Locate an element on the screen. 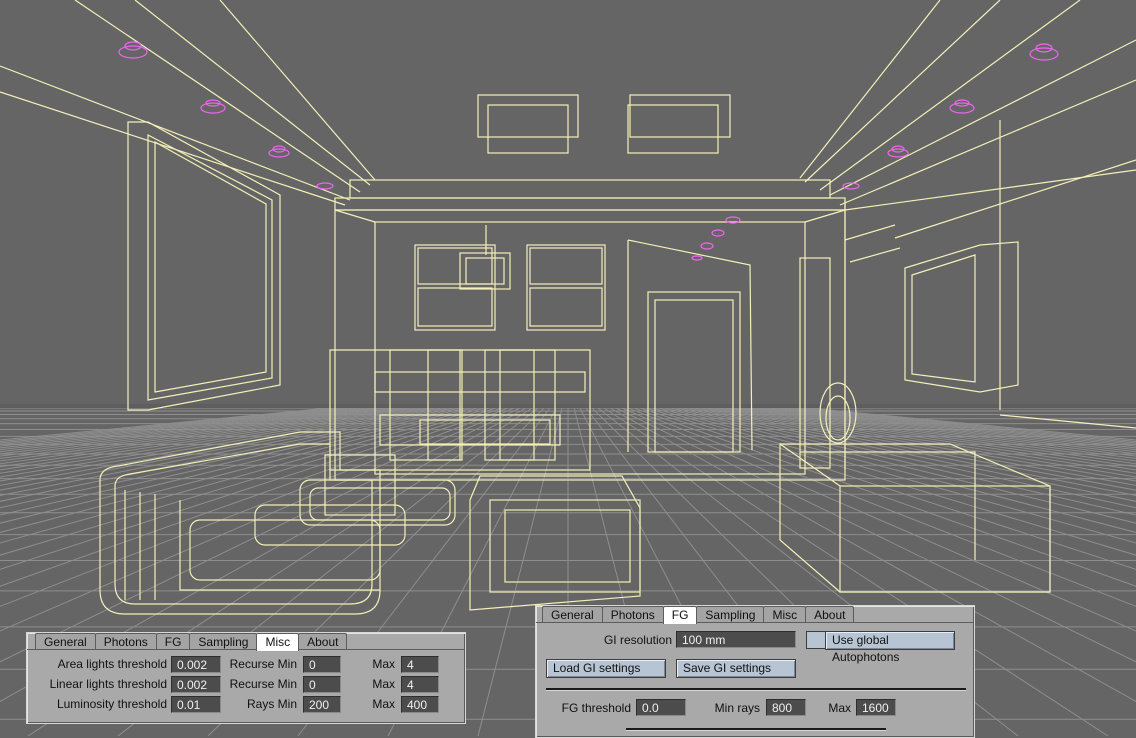 Image resolution: width=1136 pixels, height=738 pixels. right-tab-bar: General Photons FG Sampling Misc About is located at coordinates (698, 615).